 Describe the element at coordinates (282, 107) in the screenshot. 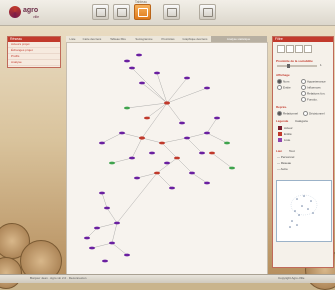

I see `repres-section-title: Représ.` at that location.